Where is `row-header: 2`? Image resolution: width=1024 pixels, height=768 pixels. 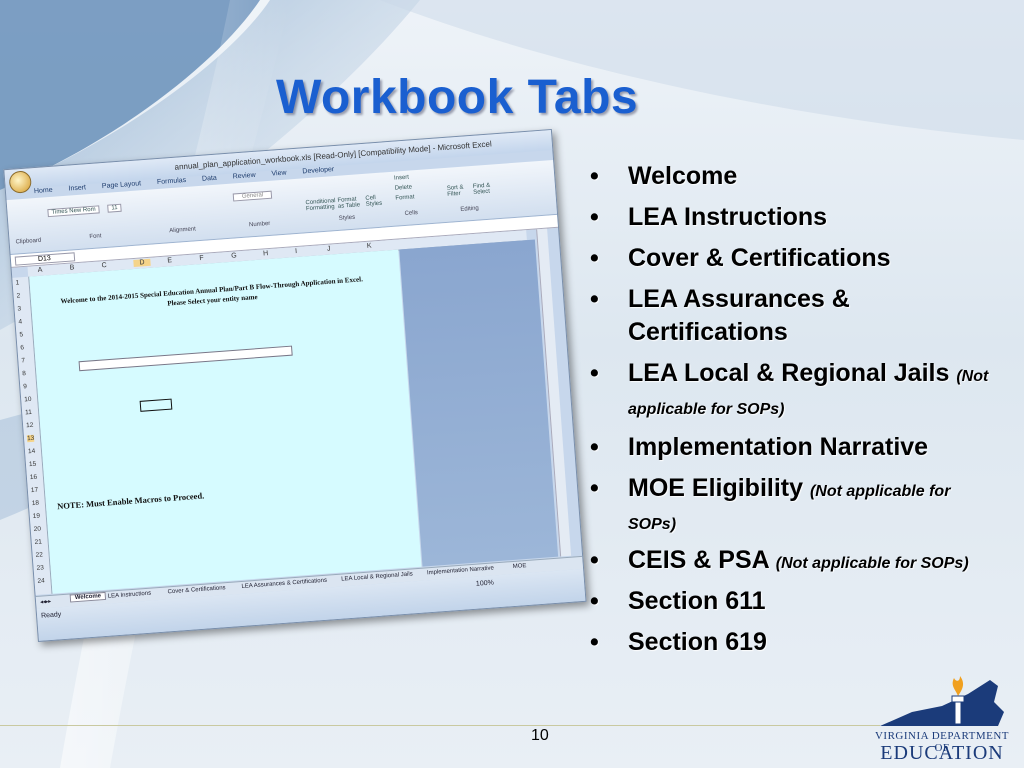
row-header: 2 is located at coordinates (18, 296).